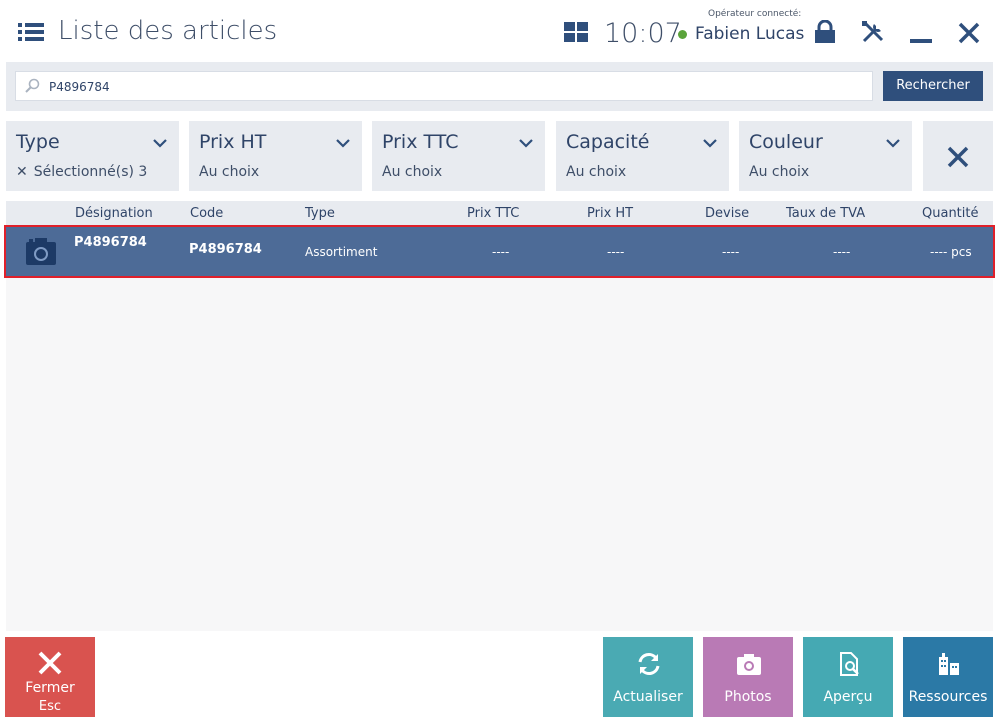 Image resolution: width=998 pixels, height=719 pixels. What do you see at coordinates (22, 172) in the screenshot?
I see `clear-selection-icon: ✕` at bounding box center [22, 172].